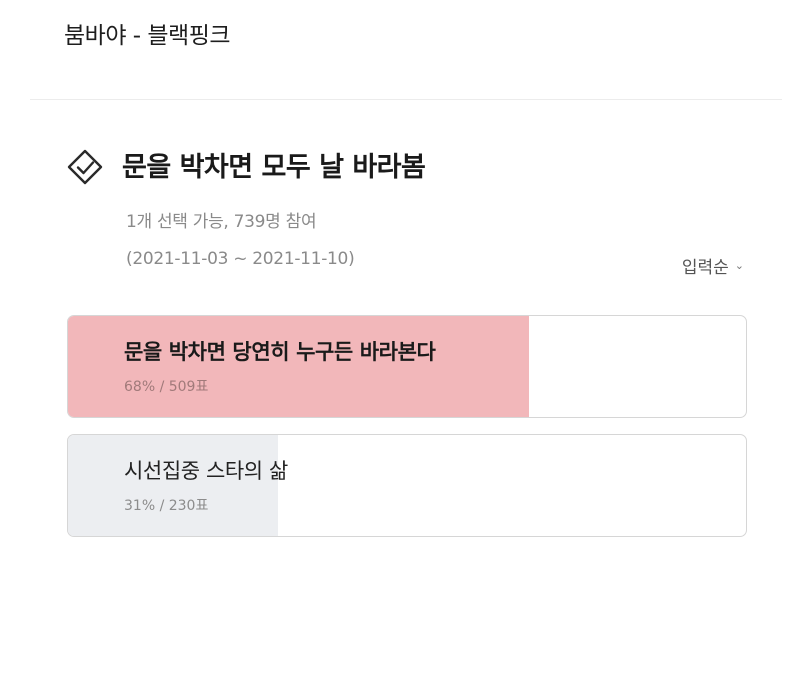 This screenshot has width=800, height=678. I want to click on poll-option-1-label: 문을 박차면 당연히 누구든 바라본다, so click(280, 352).